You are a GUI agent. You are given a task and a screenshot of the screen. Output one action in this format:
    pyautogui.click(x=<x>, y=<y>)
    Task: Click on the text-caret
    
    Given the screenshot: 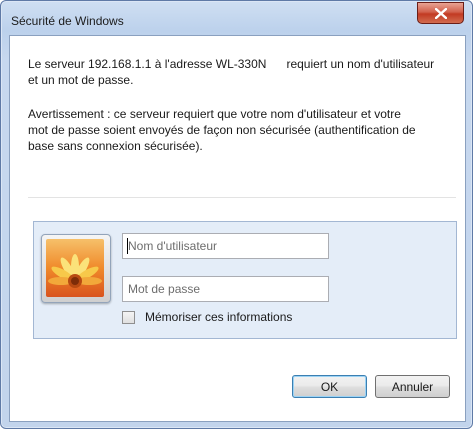 What is the action you would take?
    pyautogui.click(x=127, y=246)
    